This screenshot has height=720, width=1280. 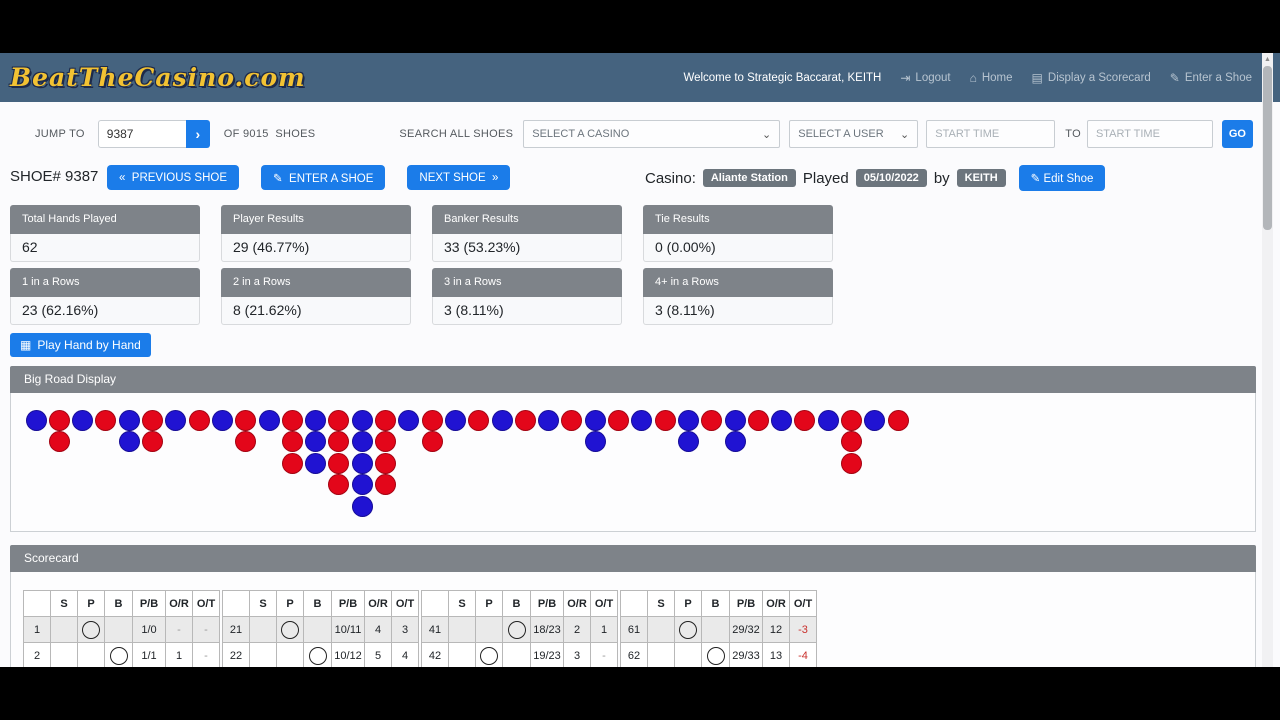 What do you see at coordinates (634, 654) in the screenshot?
I see `hand-number-cell: 62` at bounding box center [634, 654].